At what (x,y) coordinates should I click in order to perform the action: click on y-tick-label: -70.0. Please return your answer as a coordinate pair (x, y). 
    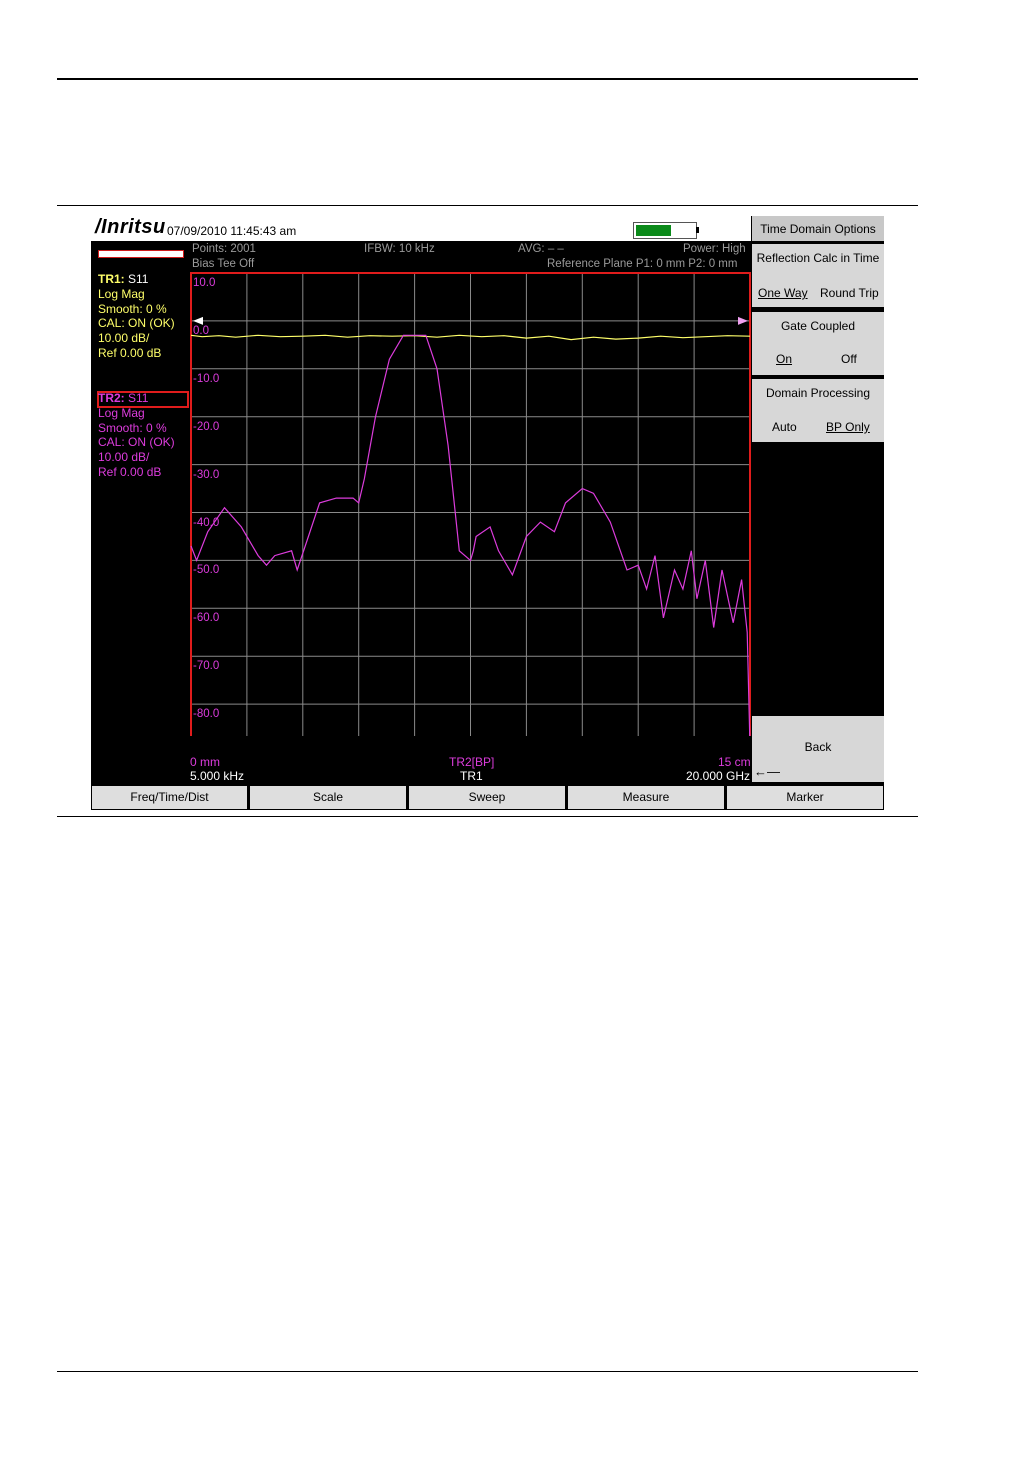
    Looking at the image, I should click on (206, 666).